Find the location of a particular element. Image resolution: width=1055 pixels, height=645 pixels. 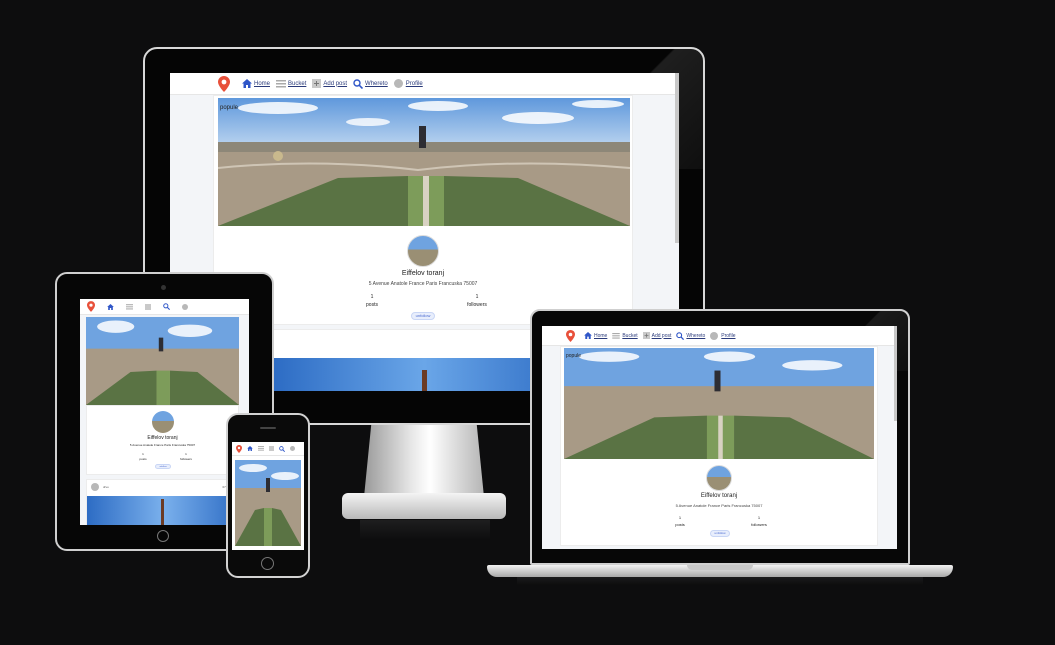

monitor-posts-count: 1 is located at coordinates (372, 297).